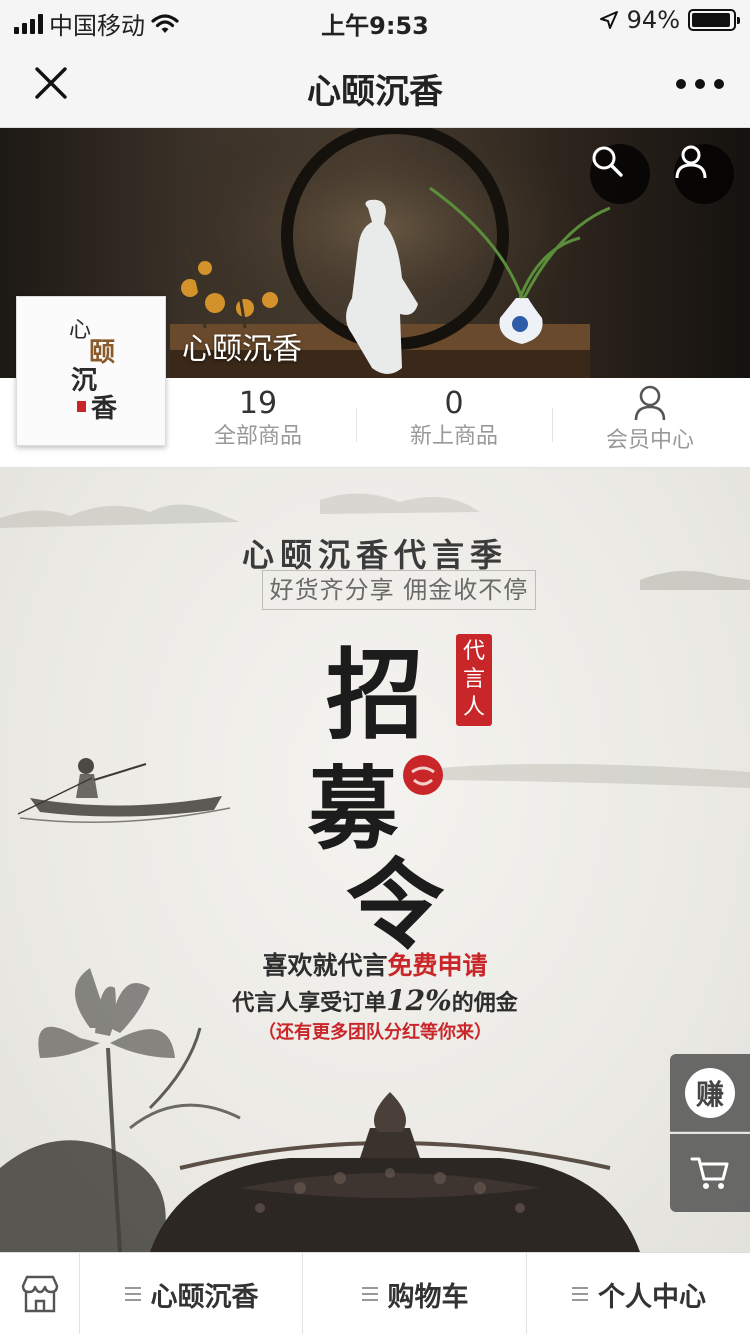 This screenshot has width=750, height=1334. Describe the element at coordinates (309, 1003) in the screenshot. I see `commission-prefix: 代言人享受订单` at that location.